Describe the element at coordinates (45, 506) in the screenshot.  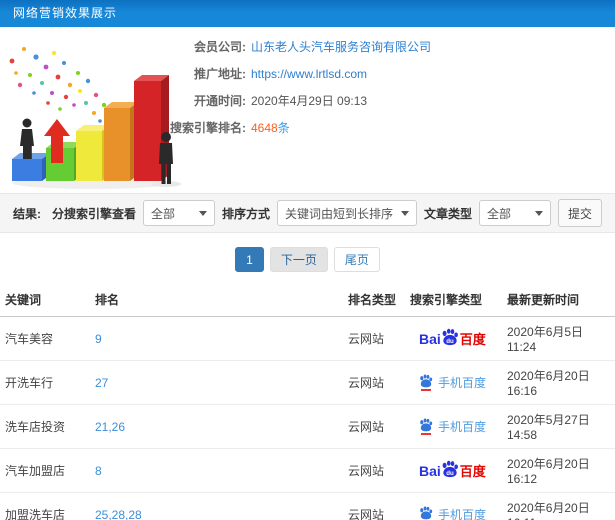
I see `keyword-cell: 加盟洗车店` at that location.